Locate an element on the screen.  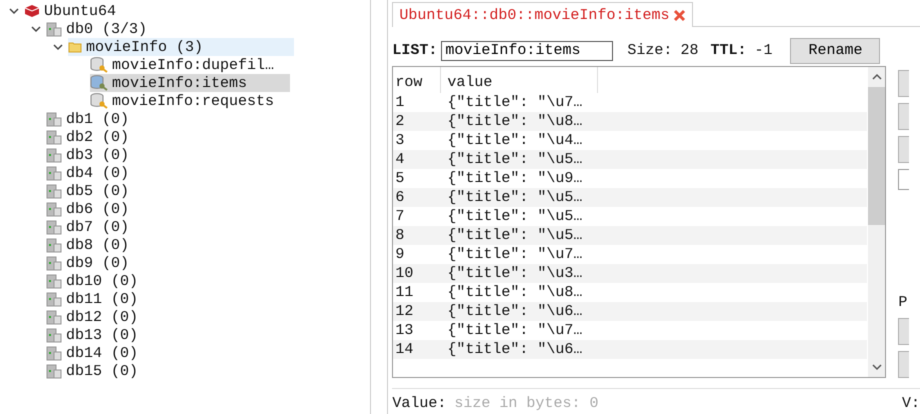
tree-item: movieInfo:items is located at coordinates (190, 83).